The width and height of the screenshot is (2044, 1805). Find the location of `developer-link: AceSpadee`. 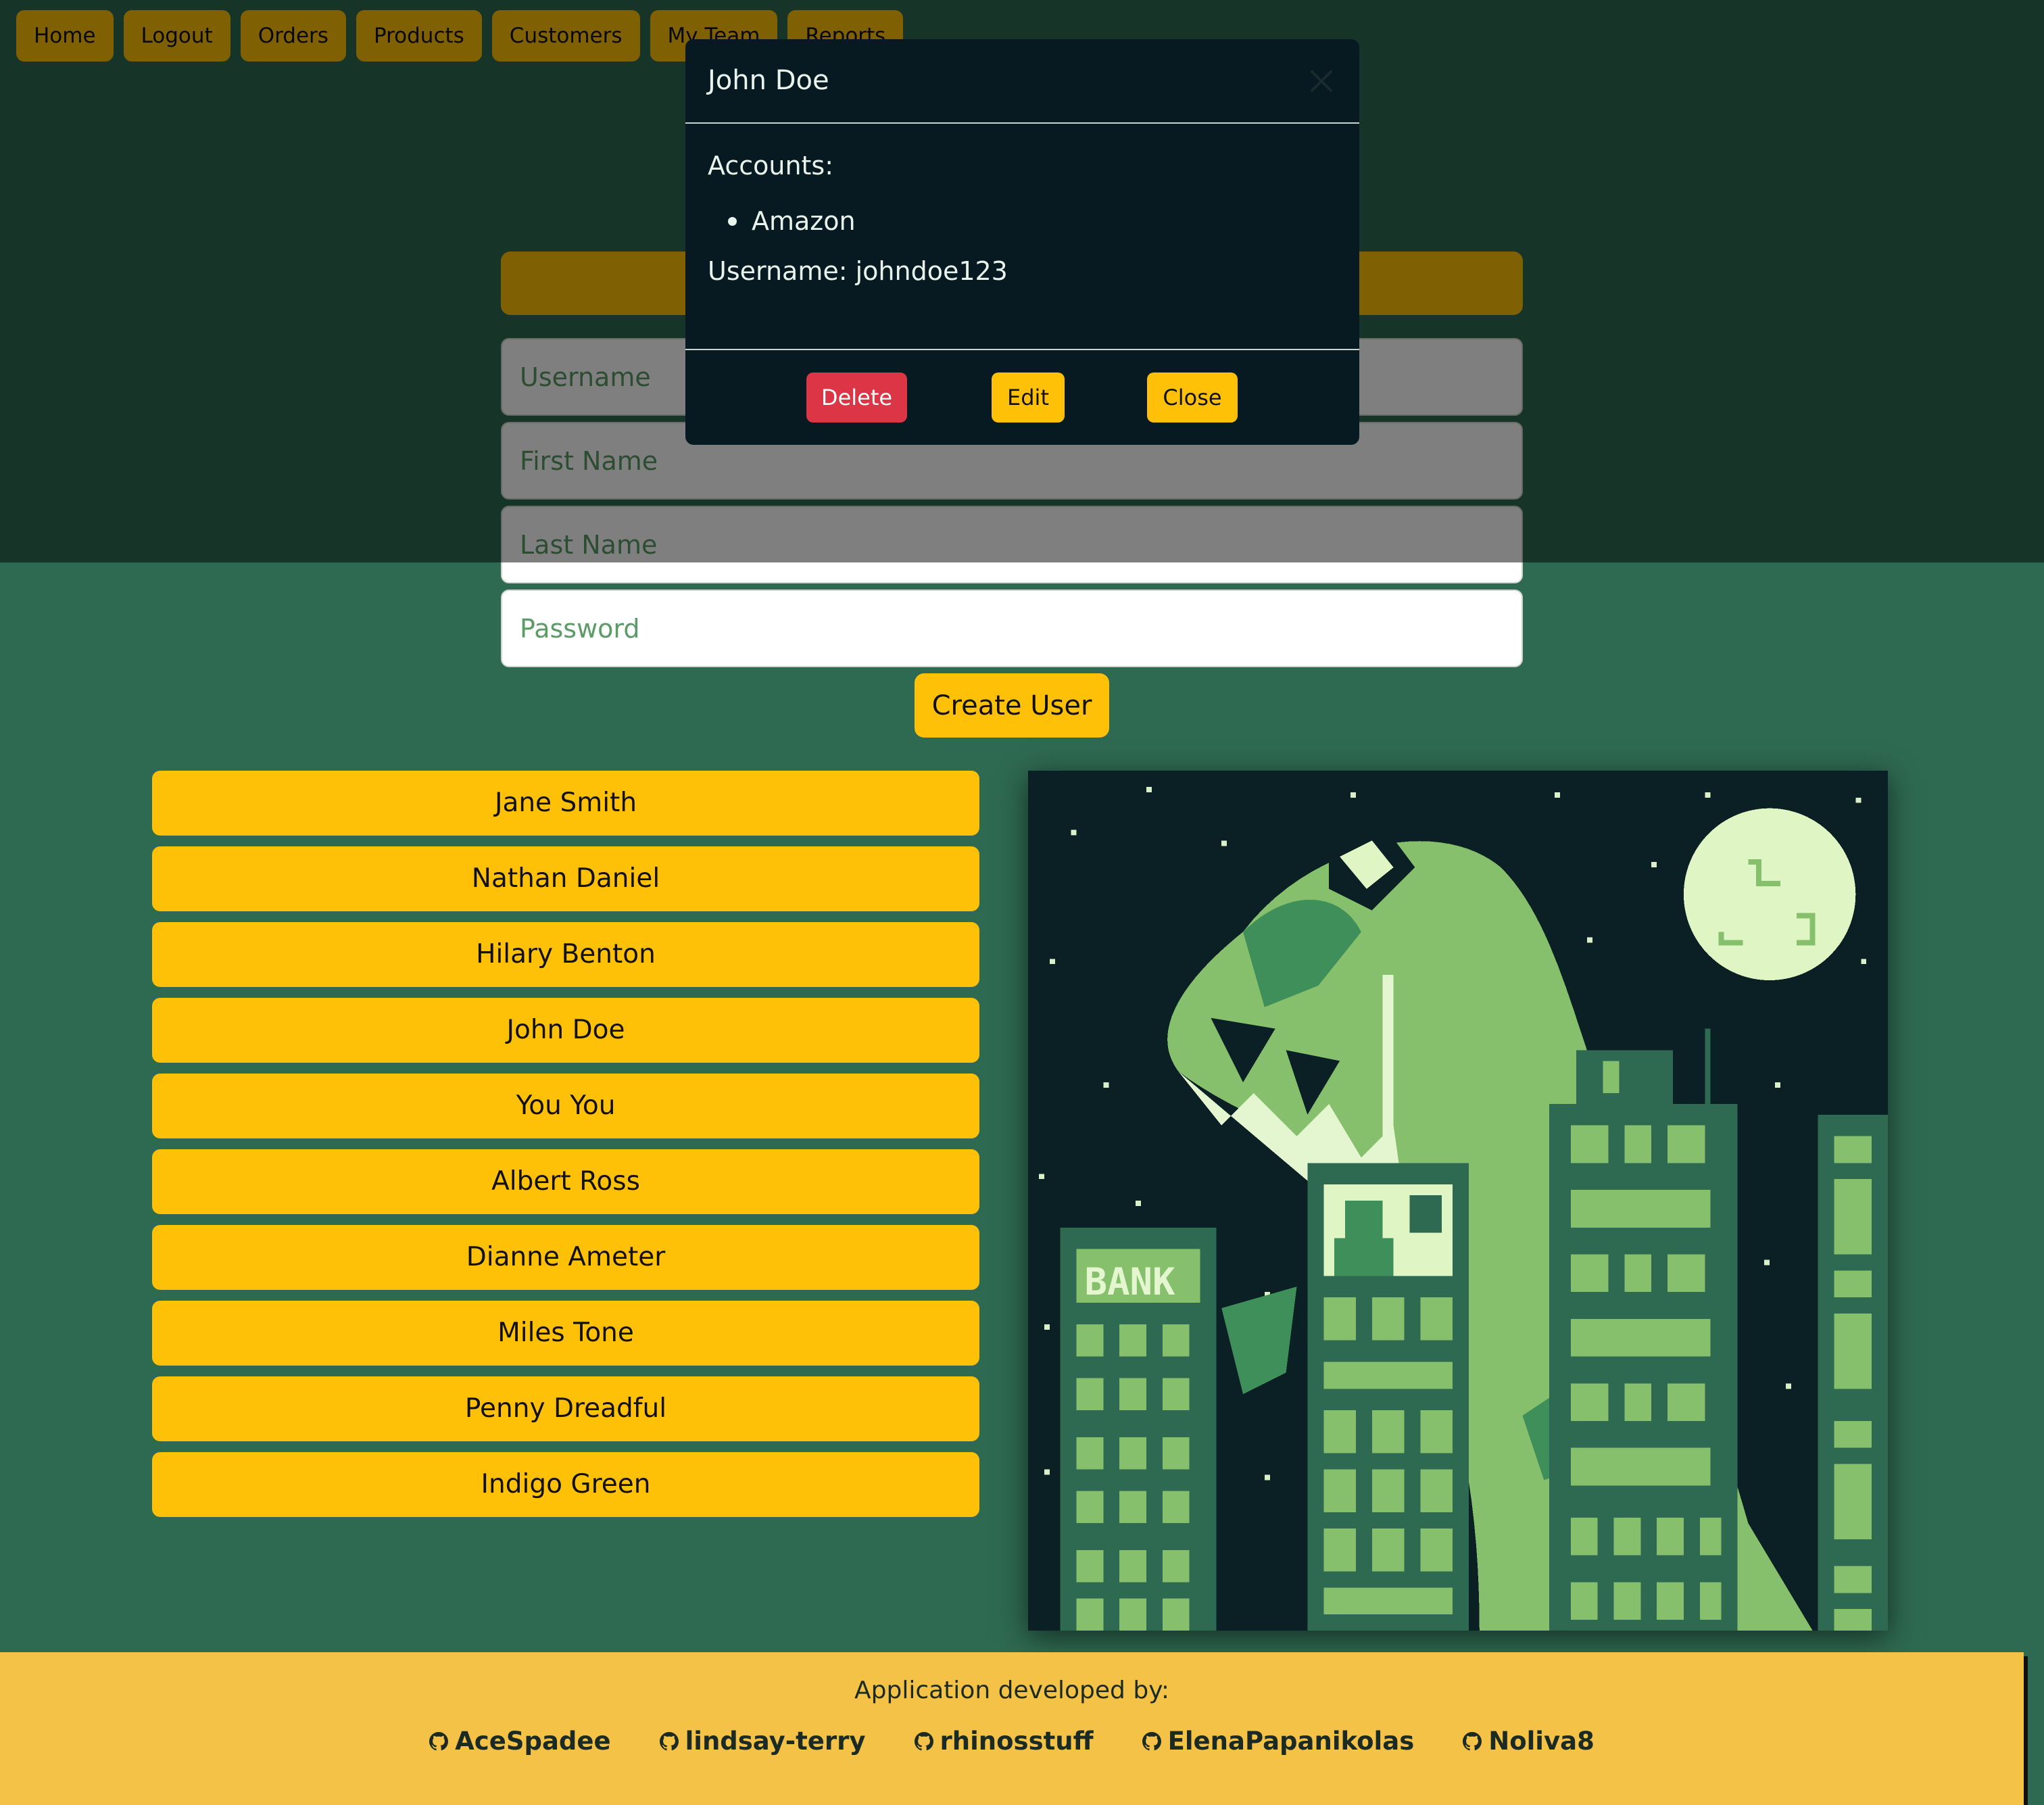

developer-link: AceSpadee is located at coordinates (520, 1741).